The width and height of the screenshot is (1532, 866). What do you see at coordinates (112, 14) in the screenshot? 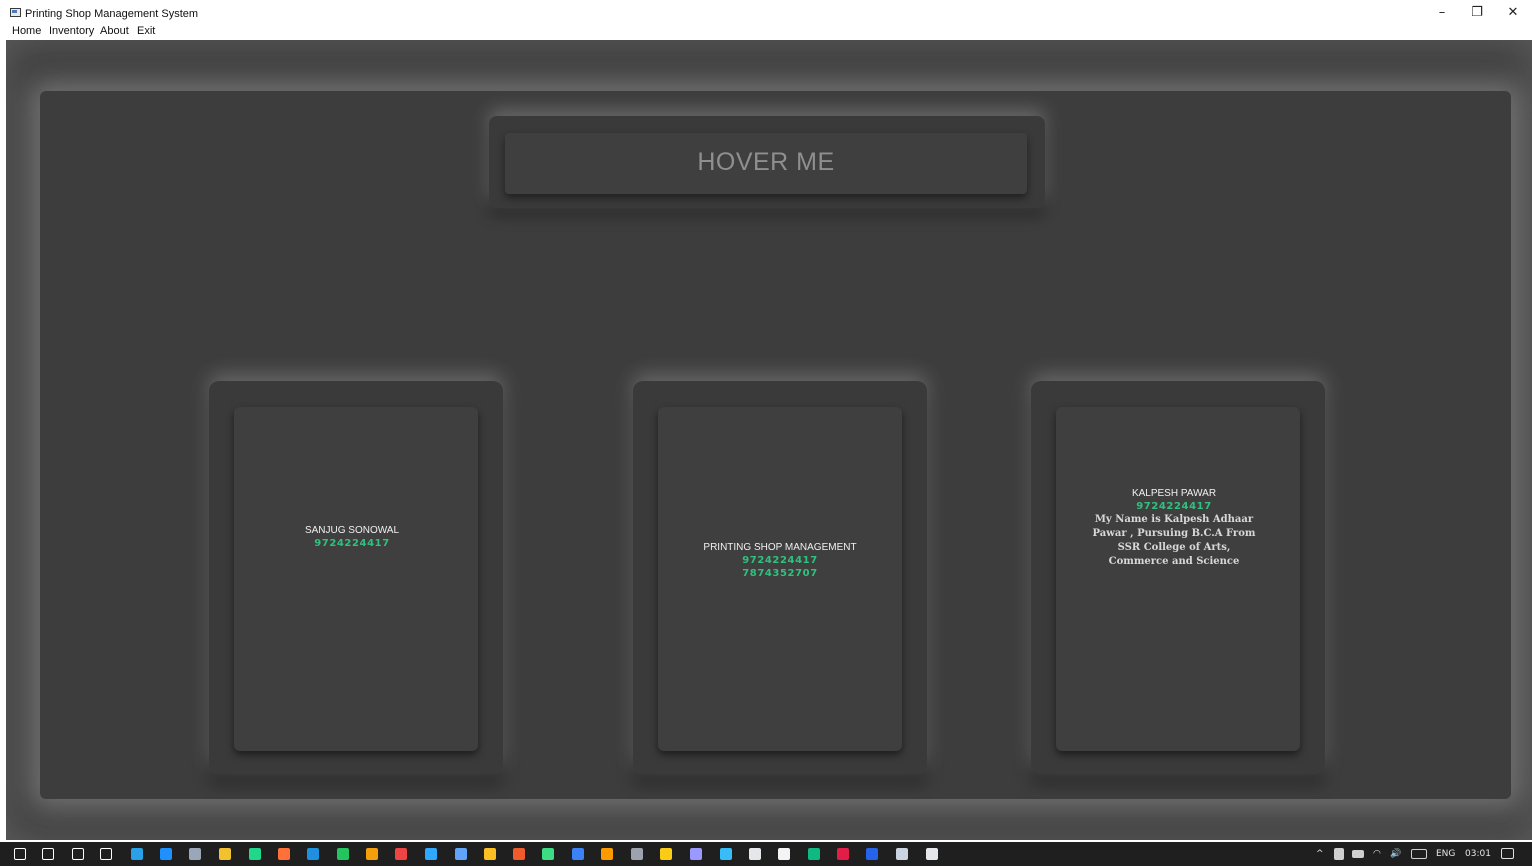
I see `window-title: Printing Shop Management System` at bounding box center [112, 14].